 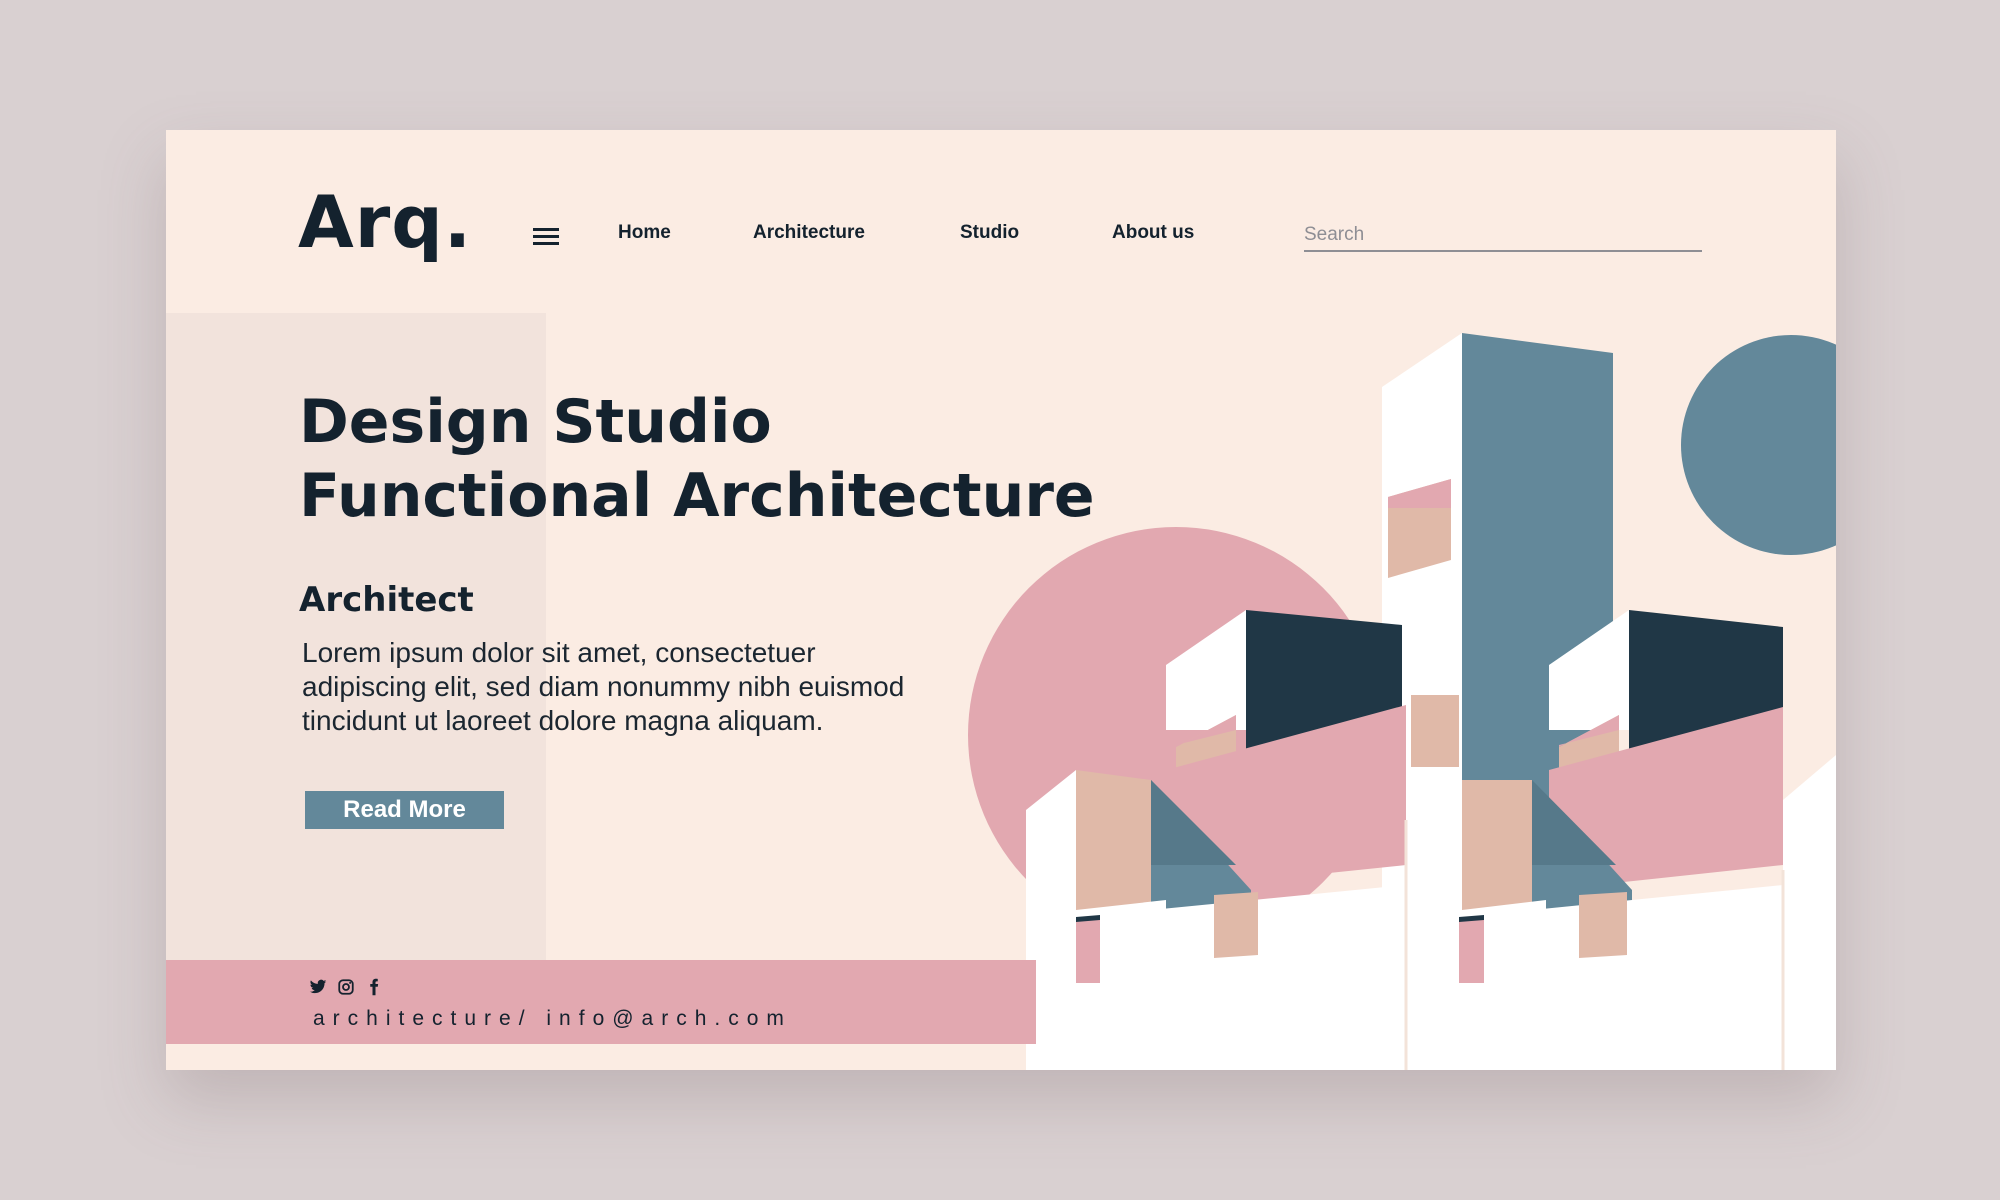 What do you see at coordinates (374, 987) in the screenshot?
I see `facebook-icon` at bounding box center [374, 987].